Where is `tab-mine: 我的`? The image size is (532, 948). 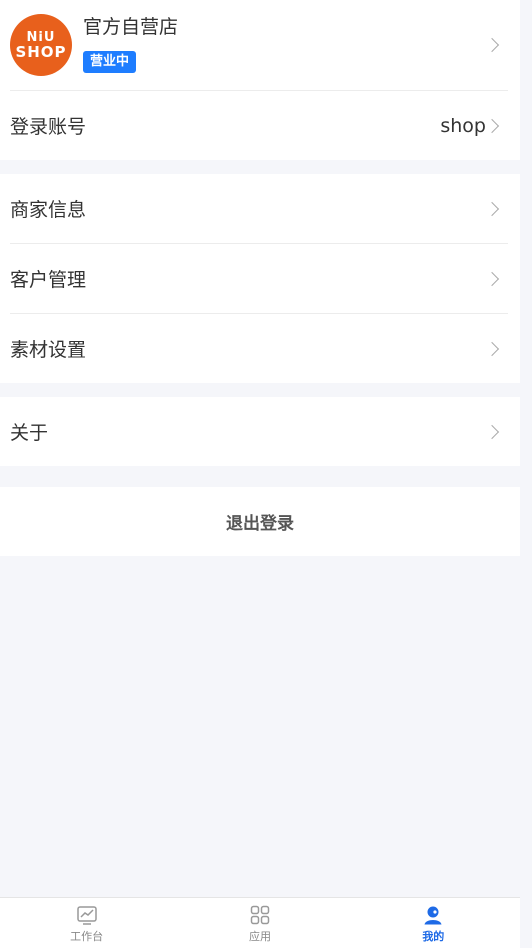 tab-mine: 我的 is located at coordinates (433, 923).